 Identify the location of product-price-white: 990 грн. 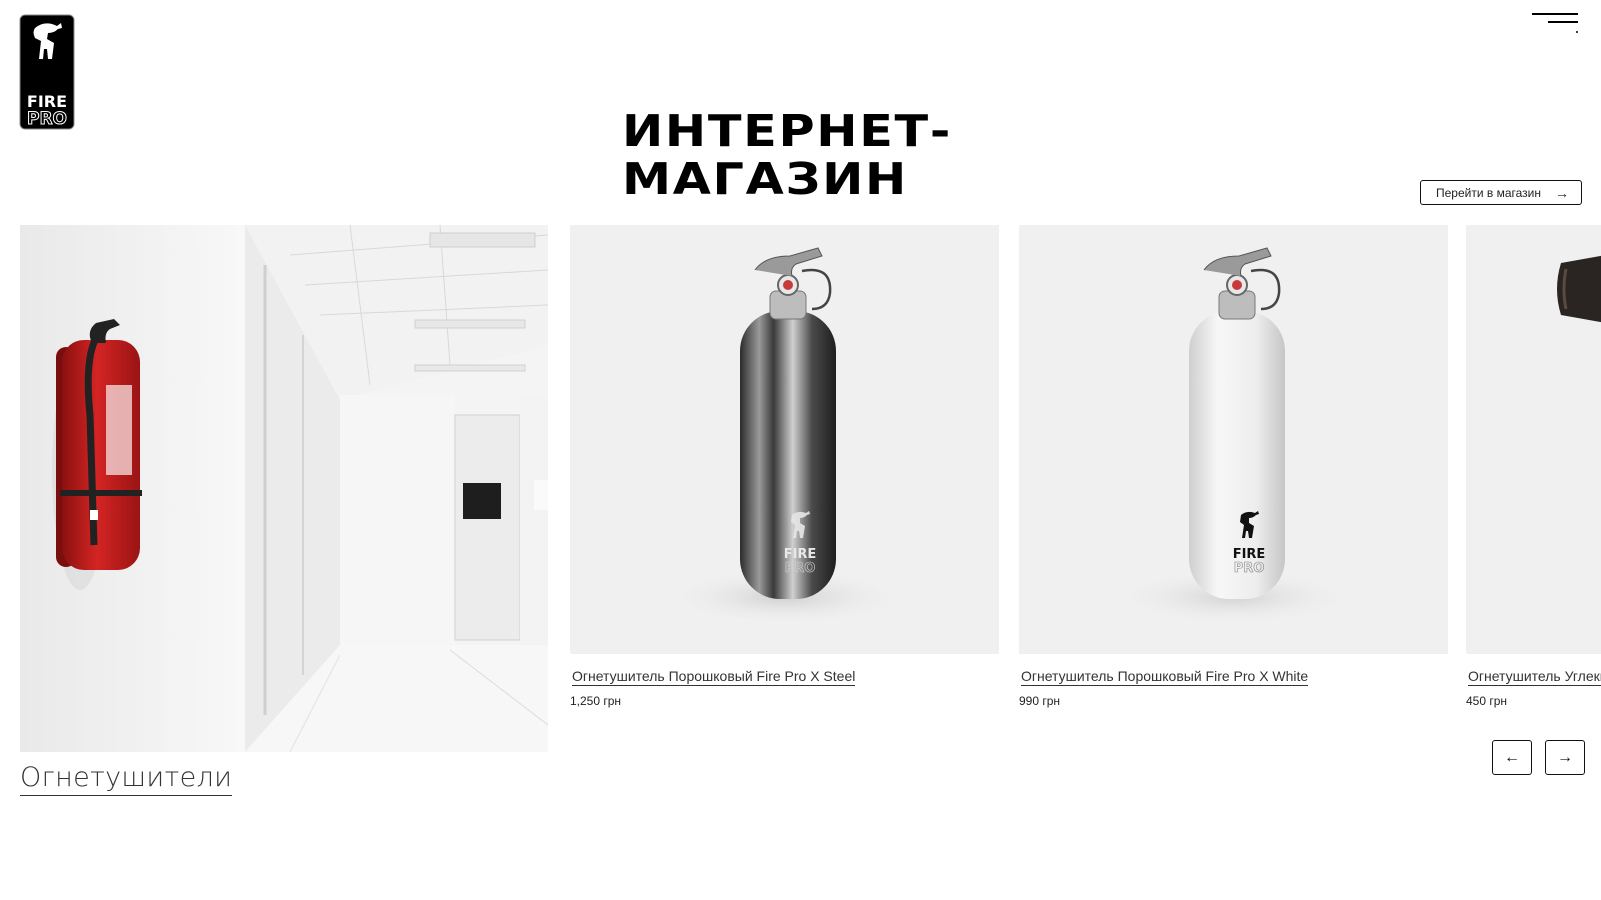
(1040, 701).